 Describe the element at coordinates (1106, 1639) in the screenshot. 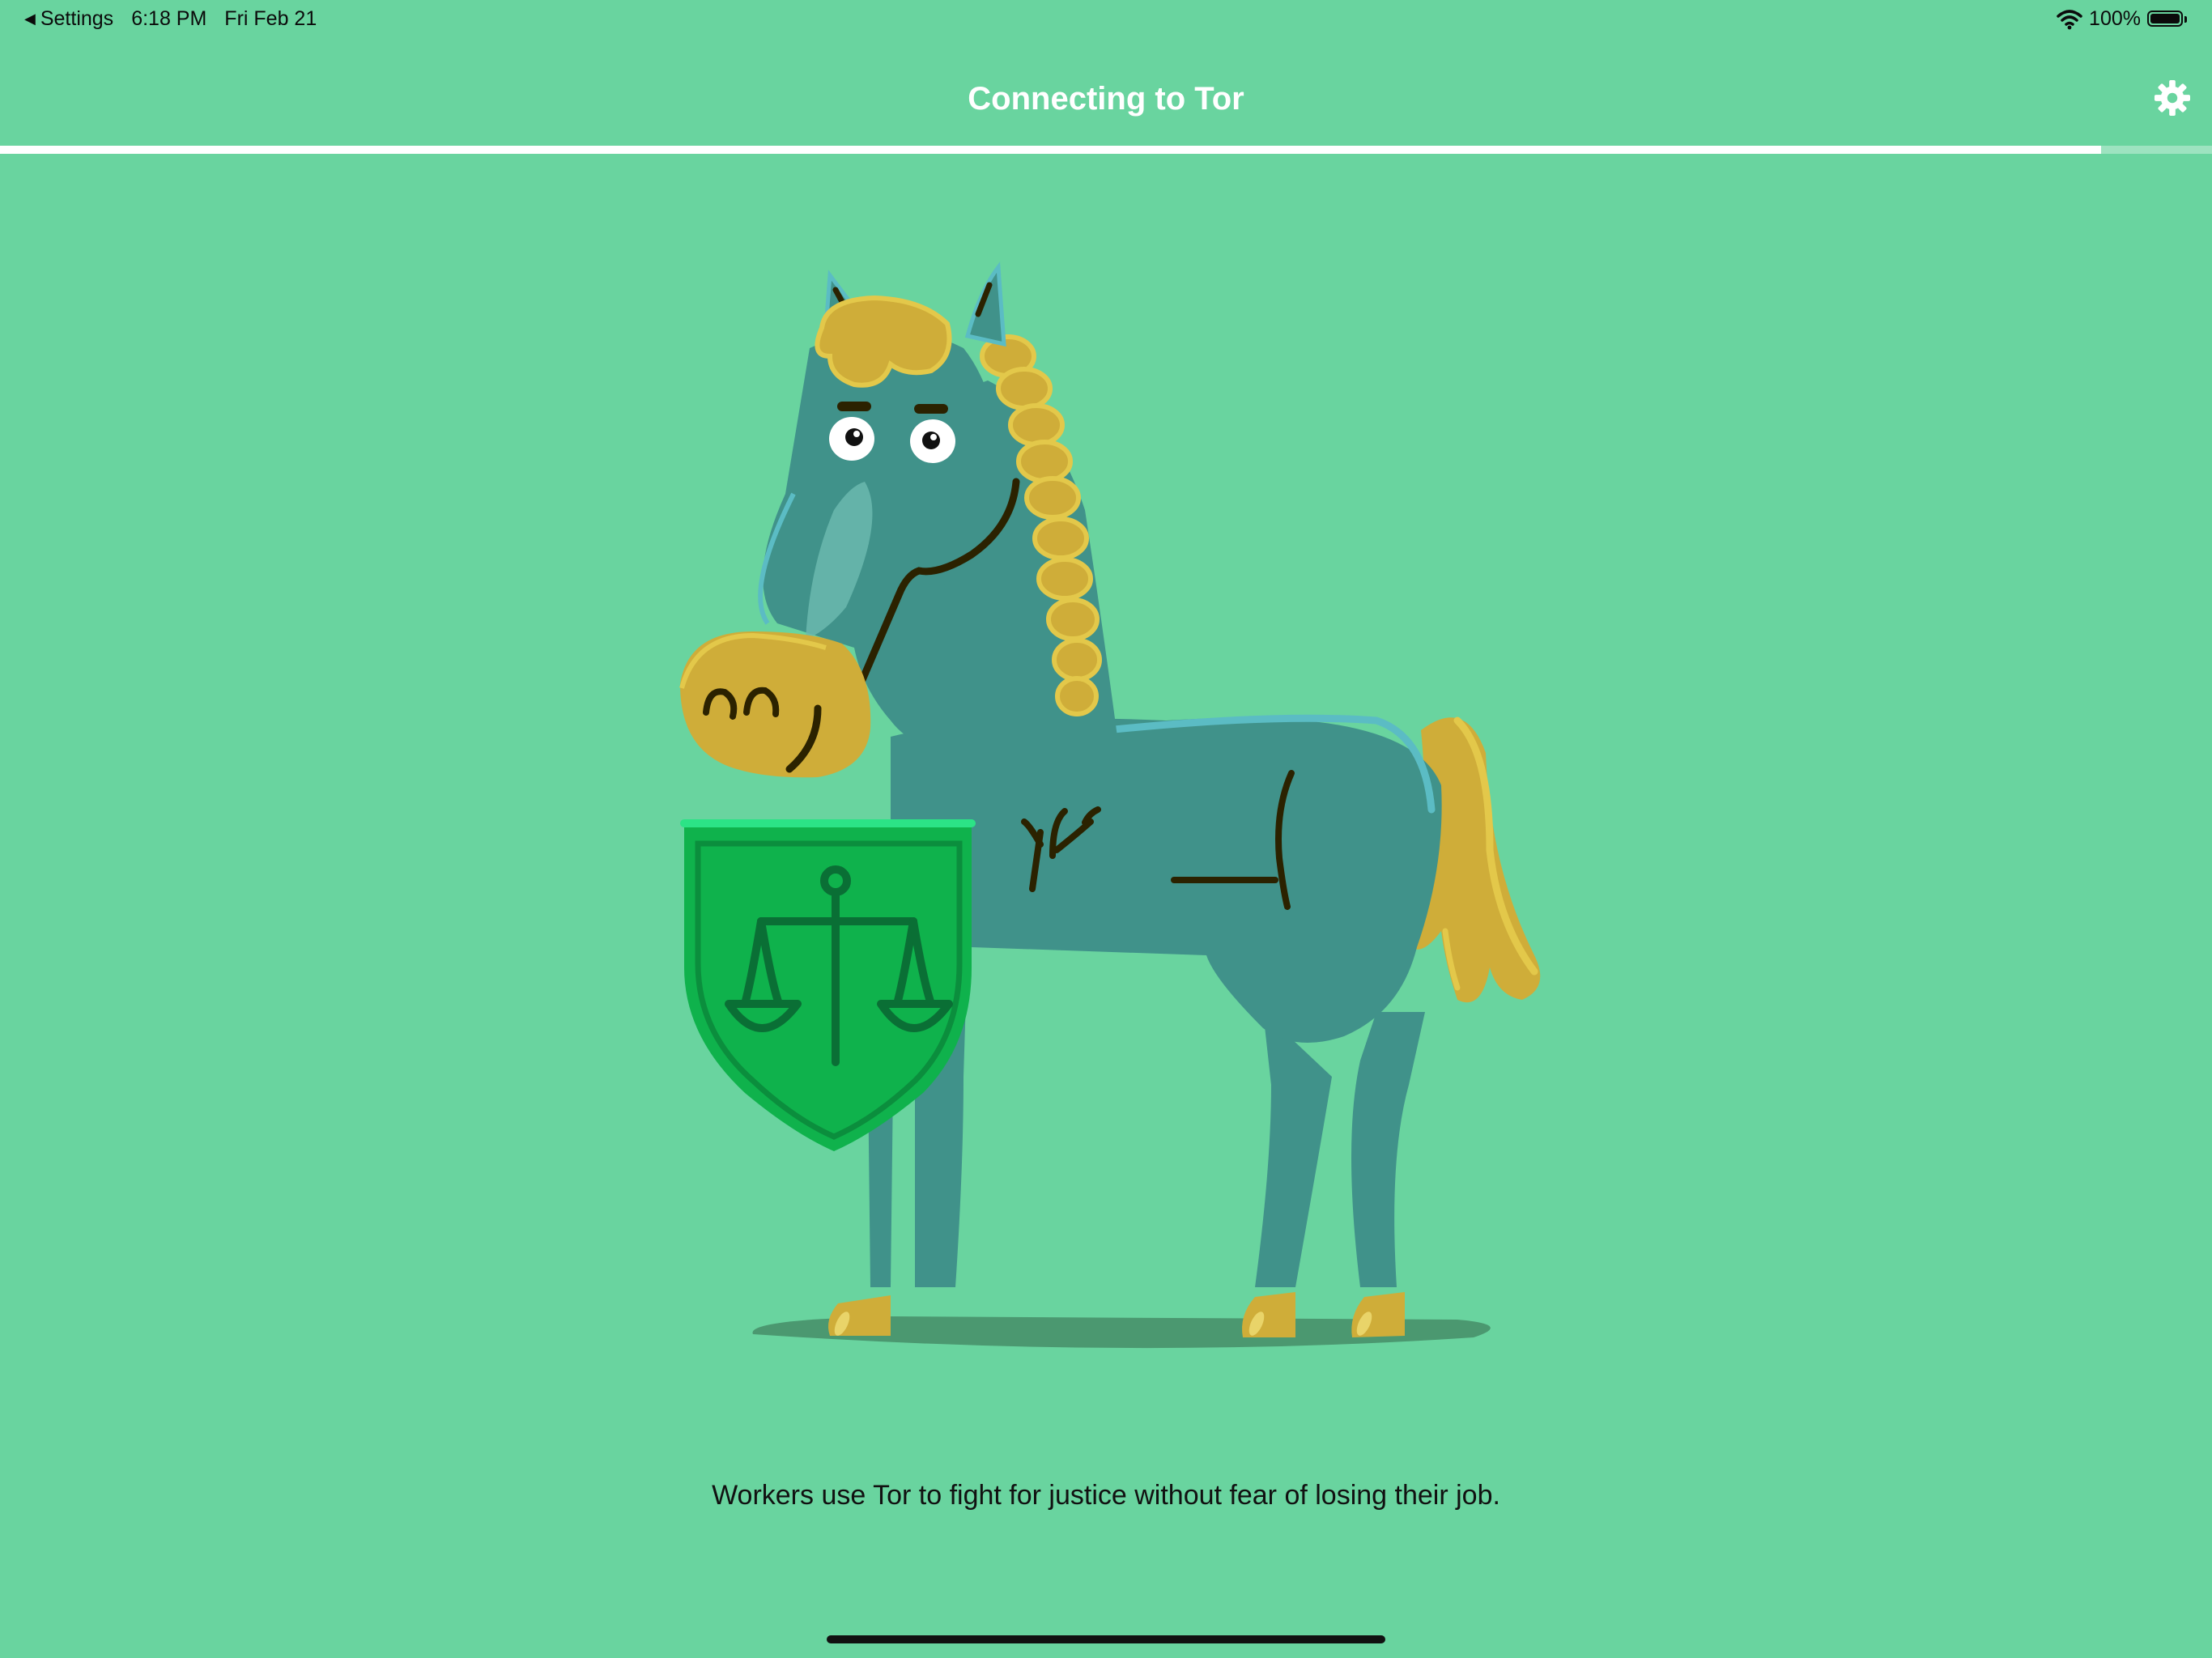

I see `home-indicator` at that location.